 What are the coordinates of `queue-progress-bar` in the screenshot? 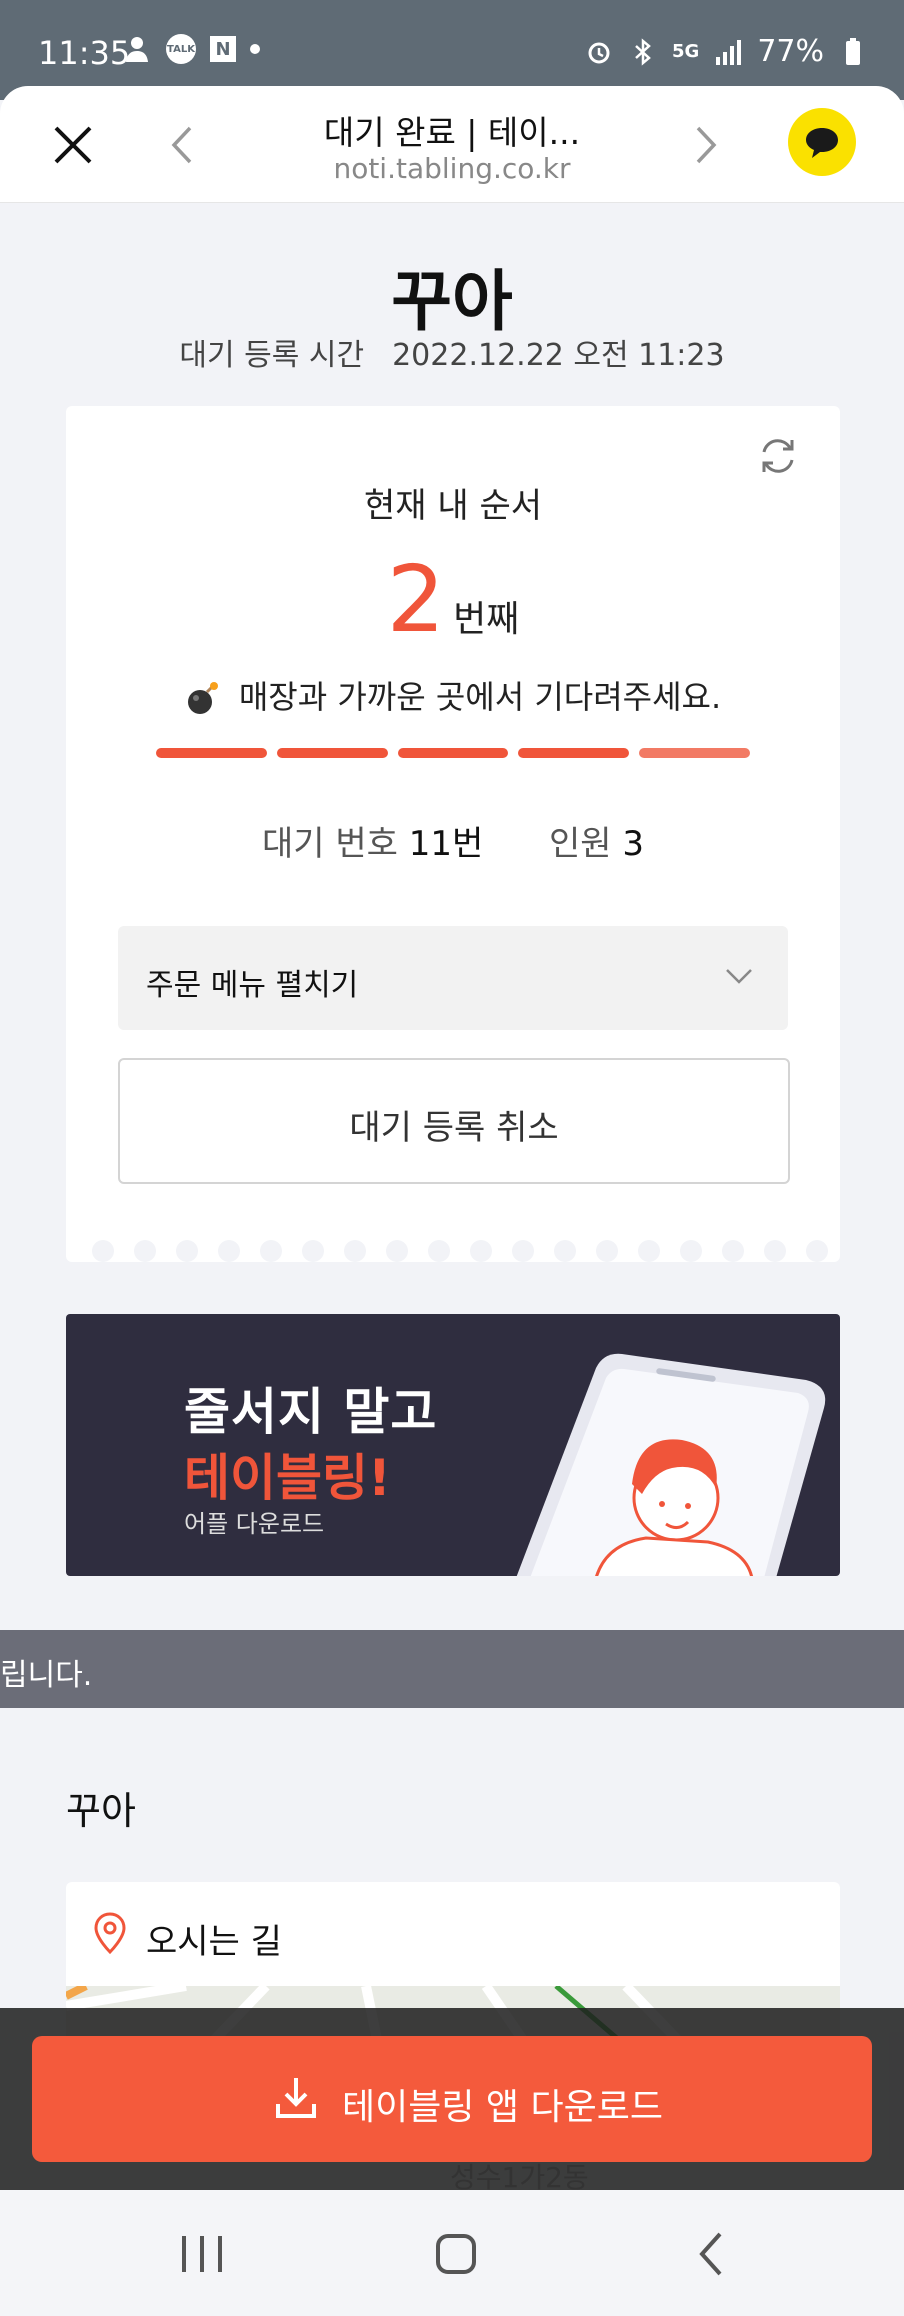 It's located at (453, 753).